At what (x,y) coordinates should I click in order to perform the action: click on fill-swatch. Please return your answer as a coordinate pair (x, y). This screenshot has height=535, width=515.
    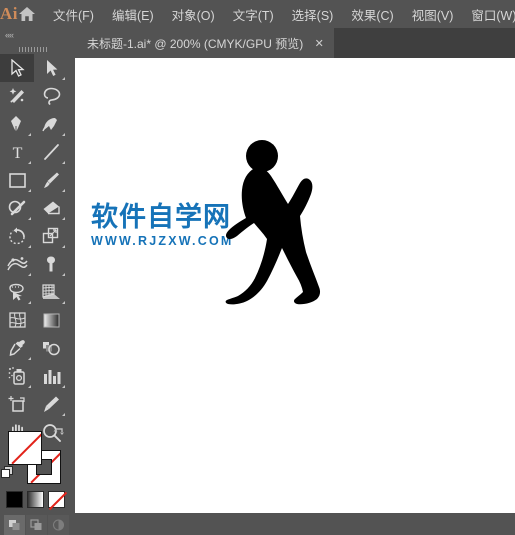
    Looking at the image, I should click on (25, 448).